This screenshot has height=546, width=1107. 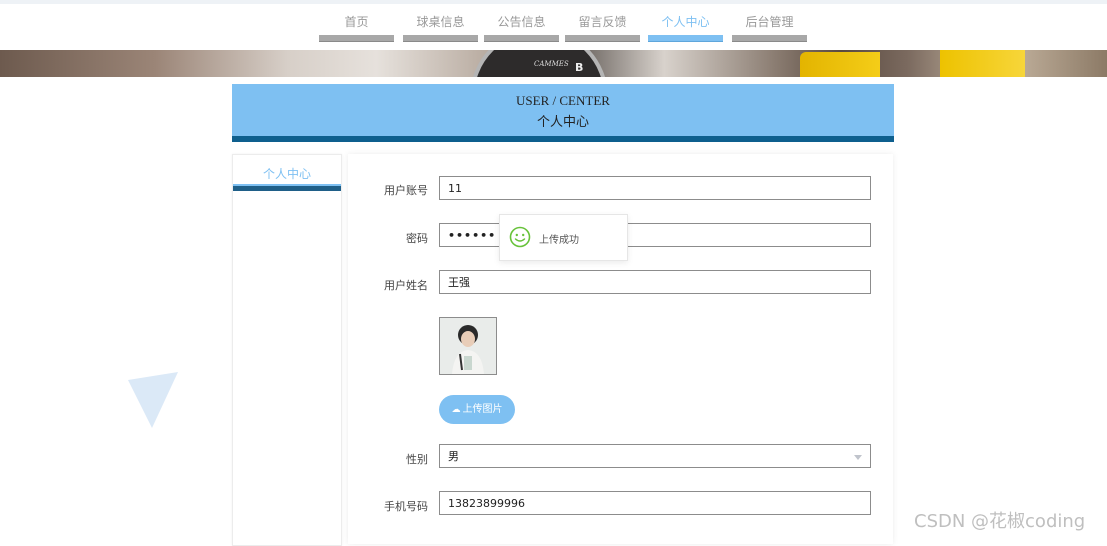 I want to click on account-label: 用户账号, so click(x=406, y=190).